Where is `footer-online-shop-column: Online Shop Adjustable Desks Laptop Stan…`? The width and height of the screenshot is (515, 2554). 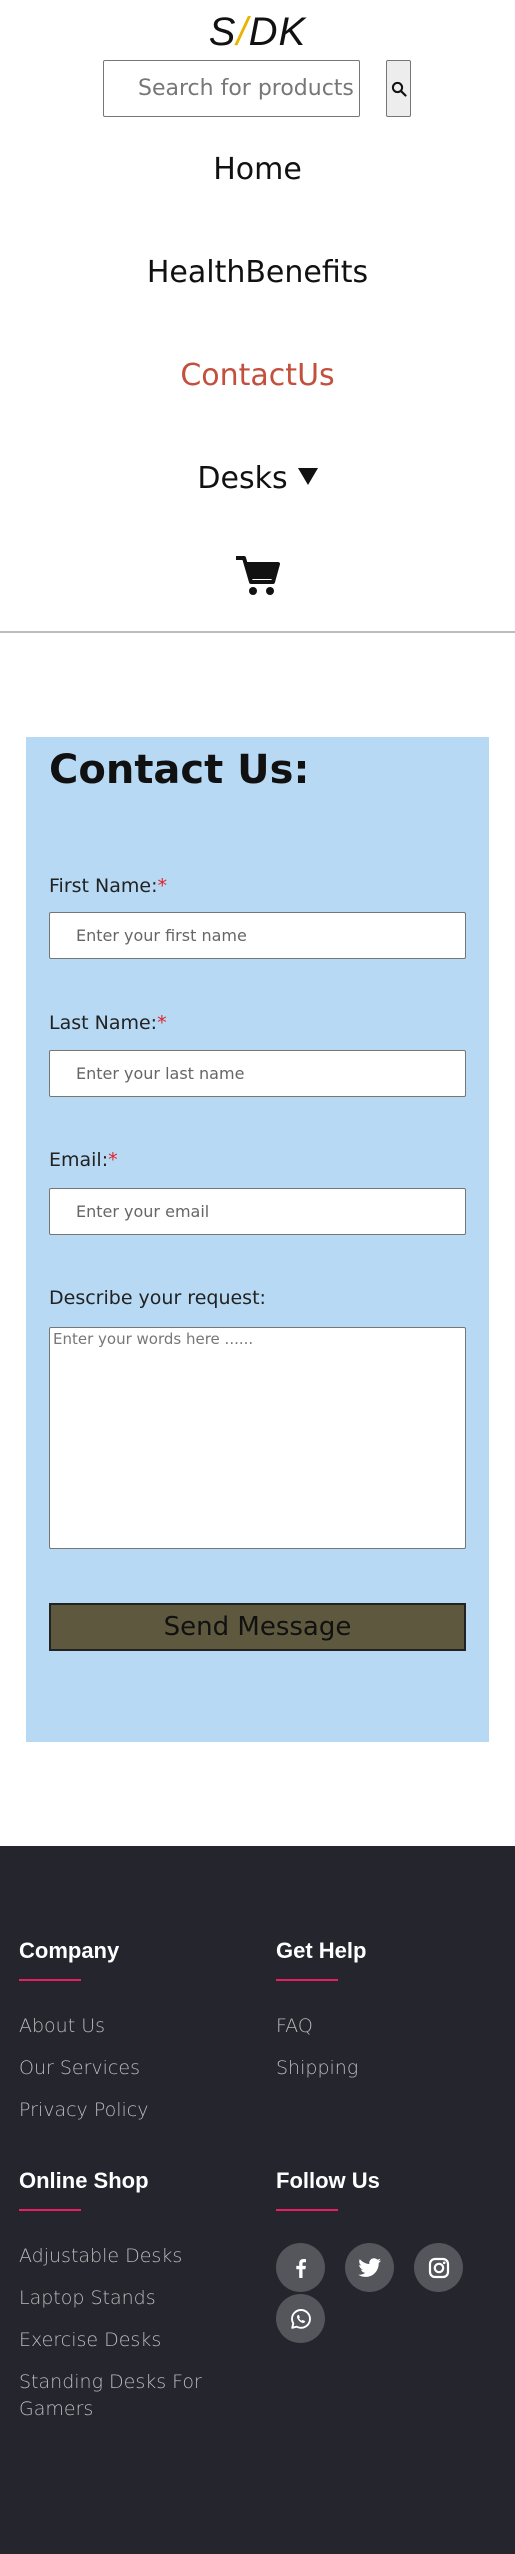
footer-online-shop-column: Online Shop Adjustable Desks Laptop Stan… is located at coordinates (119, 2302).